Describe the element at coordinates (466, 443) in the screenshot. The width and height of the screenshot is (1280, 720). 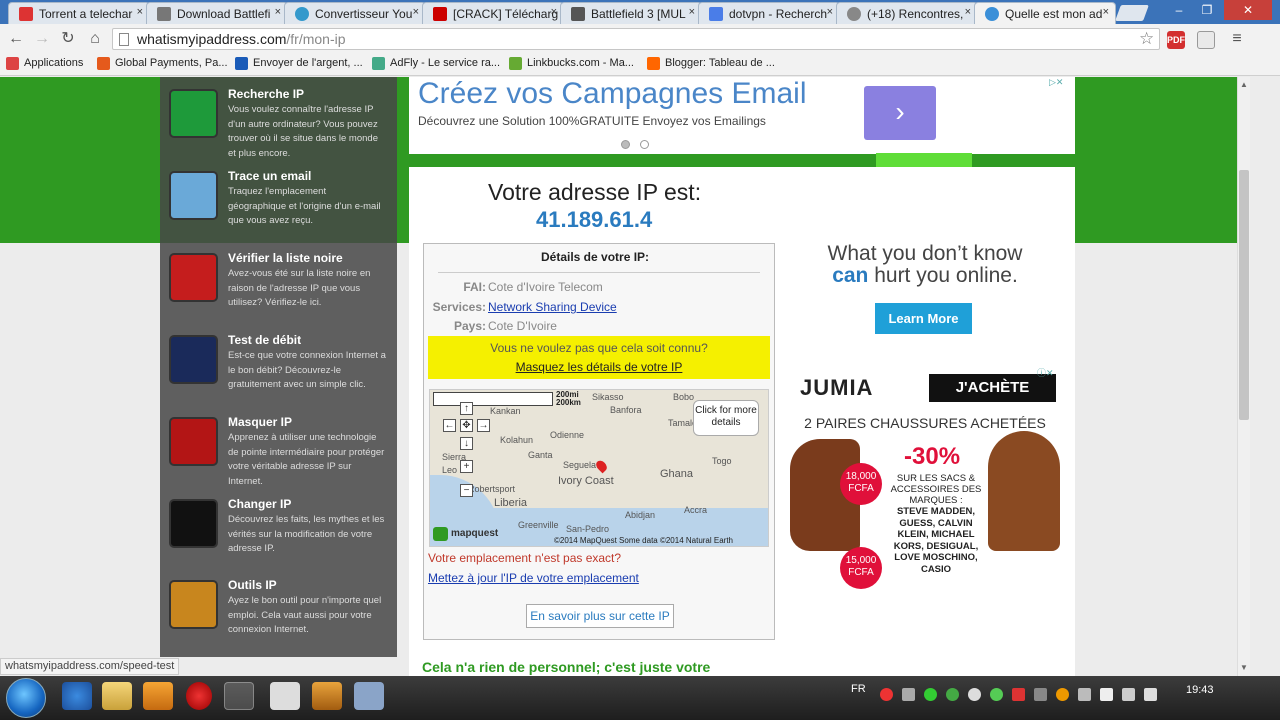
I see `pan-down-icon: ↓` at that location.